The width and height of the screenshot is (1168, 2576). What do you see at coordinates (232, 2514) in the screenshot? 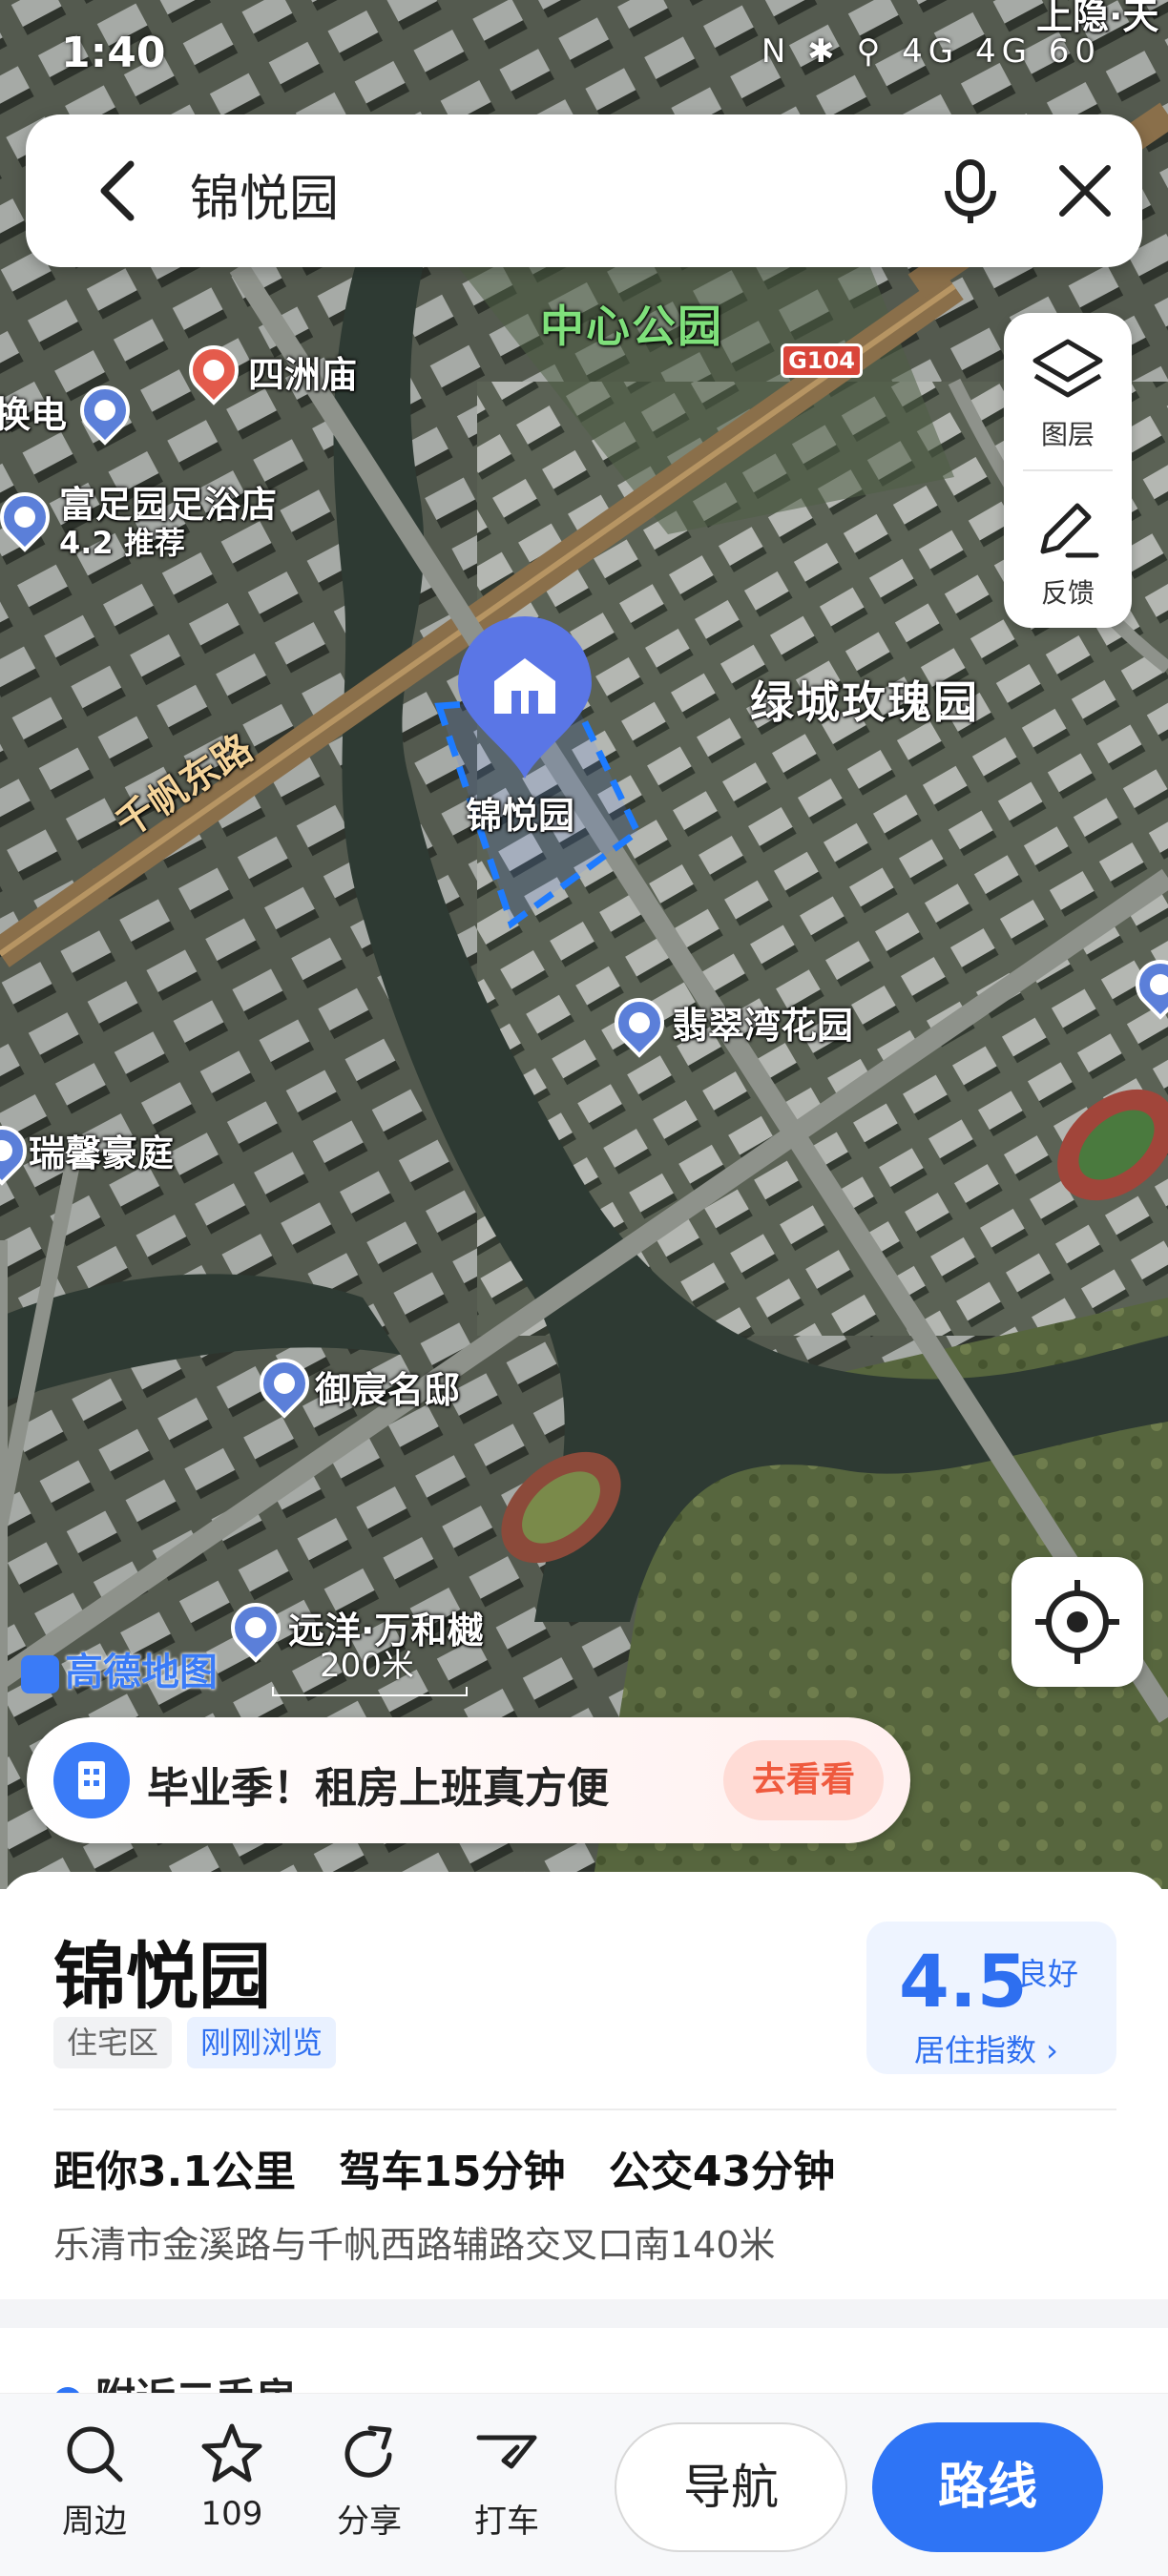
I see `favorite-count: 109` at bounding box center [232, 2514].